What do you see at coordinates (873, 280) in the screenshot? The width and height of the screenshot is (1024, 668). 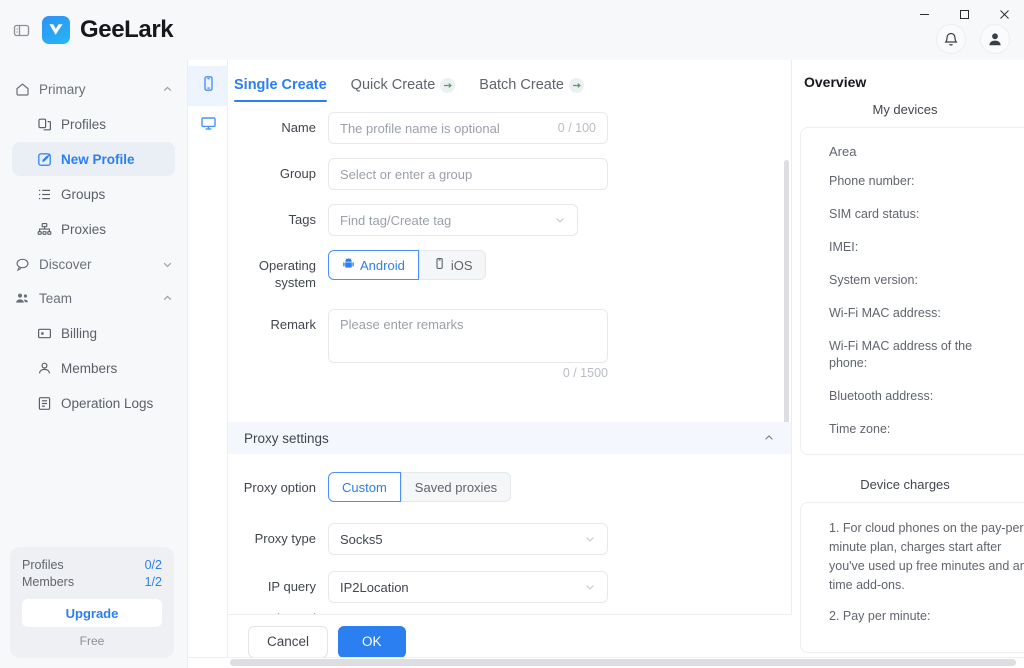 I see `device-field: System version:` at bounding box center [873, 280].